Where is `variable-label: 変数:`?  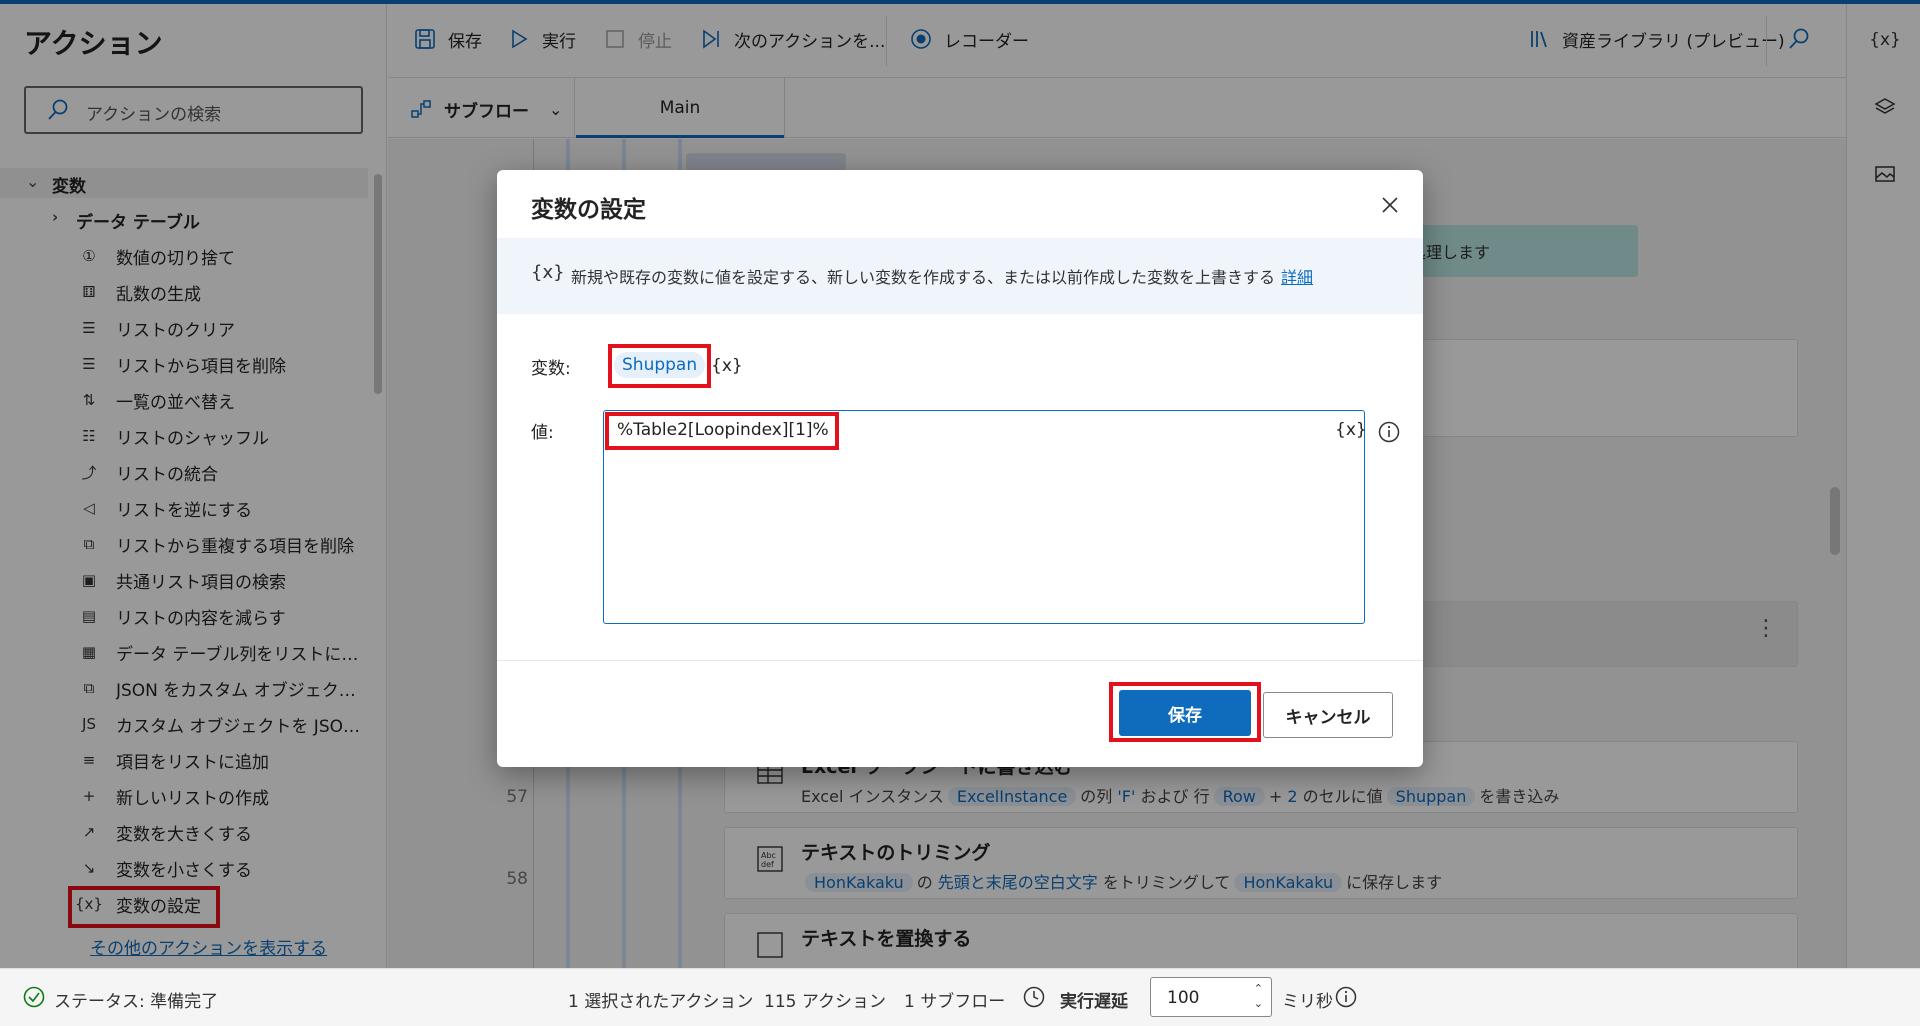 variable-label: 変数: is located at coordinates (551, 369).